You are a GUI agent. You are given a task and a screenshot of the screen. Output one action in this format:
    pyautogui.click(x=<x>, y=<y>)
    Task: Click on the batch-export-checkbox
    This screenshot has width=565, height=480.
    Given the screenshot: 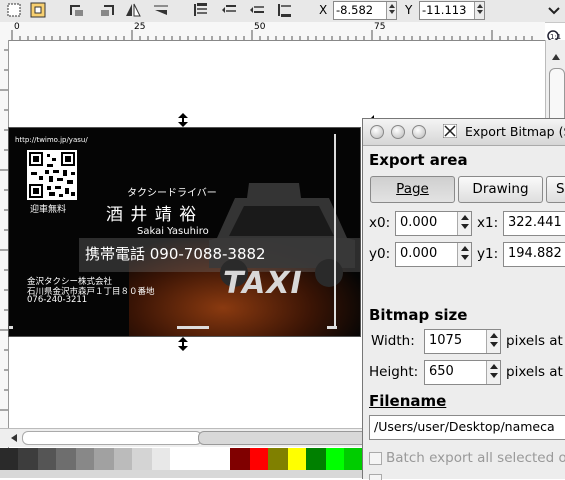 What is the action you would take?
    pyautogui.click(x=375, y=458)
    